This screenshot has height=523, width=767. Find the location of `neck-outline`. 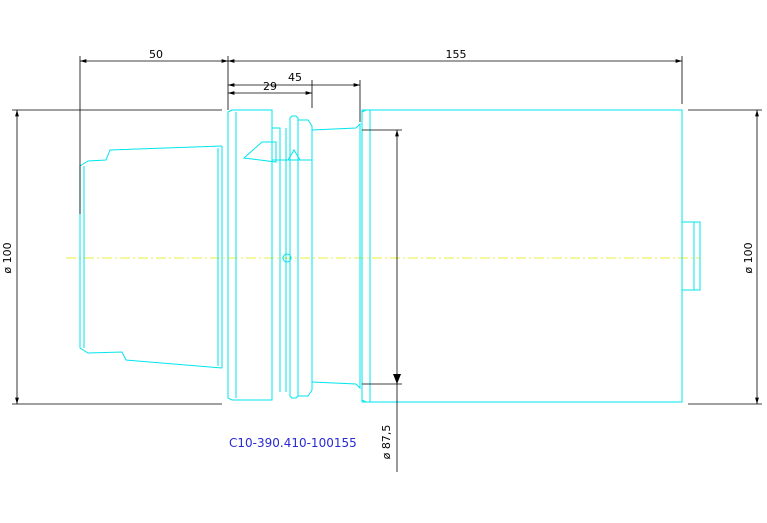

neck-outline is located at coordinates (336, 256).